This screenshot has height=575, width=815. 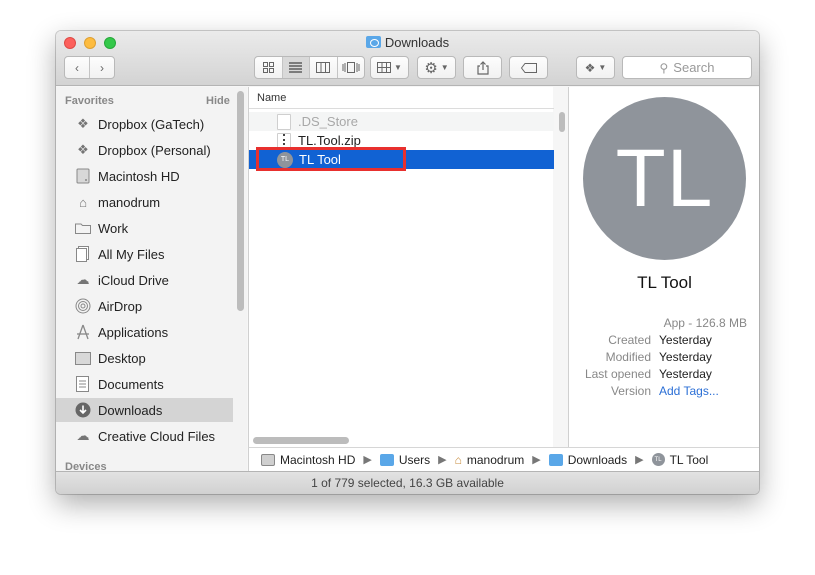 I want to click on sidebar-item-desktop: Desktop, so click(x=144, y=358).